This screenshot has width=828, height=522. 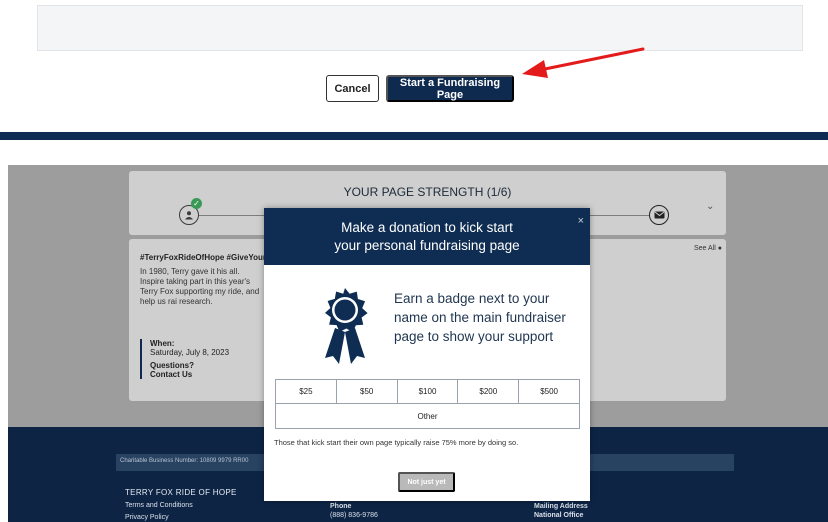 What do you see at coordinates (710, 206) in the screenshot?
I see `chevron-down-icon: ⌄` at bounding box center [710, 206].